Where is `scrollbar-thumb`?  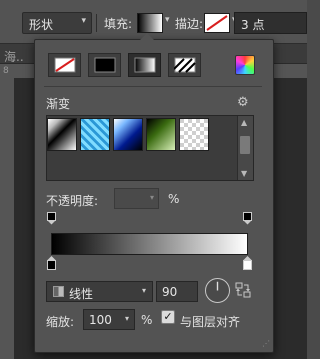
scrollbar-thumb is located at coordinates (245, 145).